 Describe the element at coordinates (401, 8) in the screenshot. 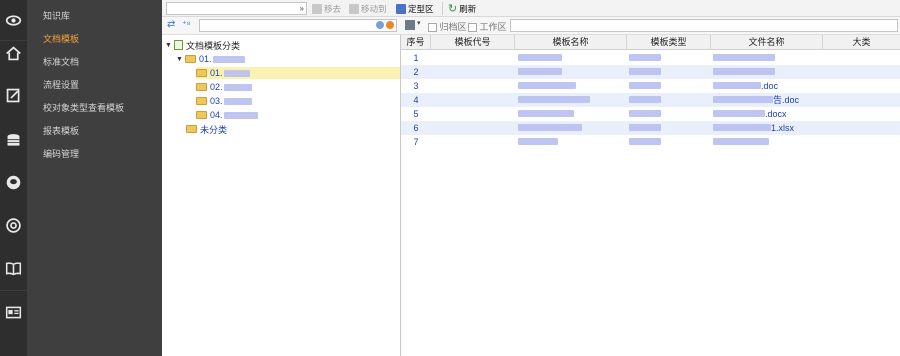

I see `archive-icon` at that location.